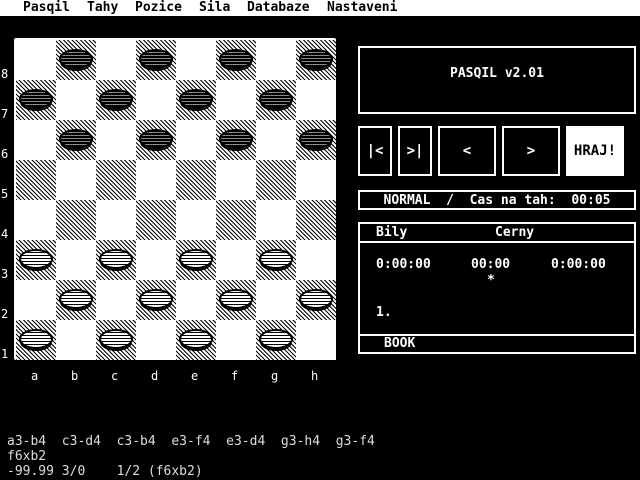  Describe the element at coordinates (196, 220) in the screenshot. I see `square-e4` at that location.